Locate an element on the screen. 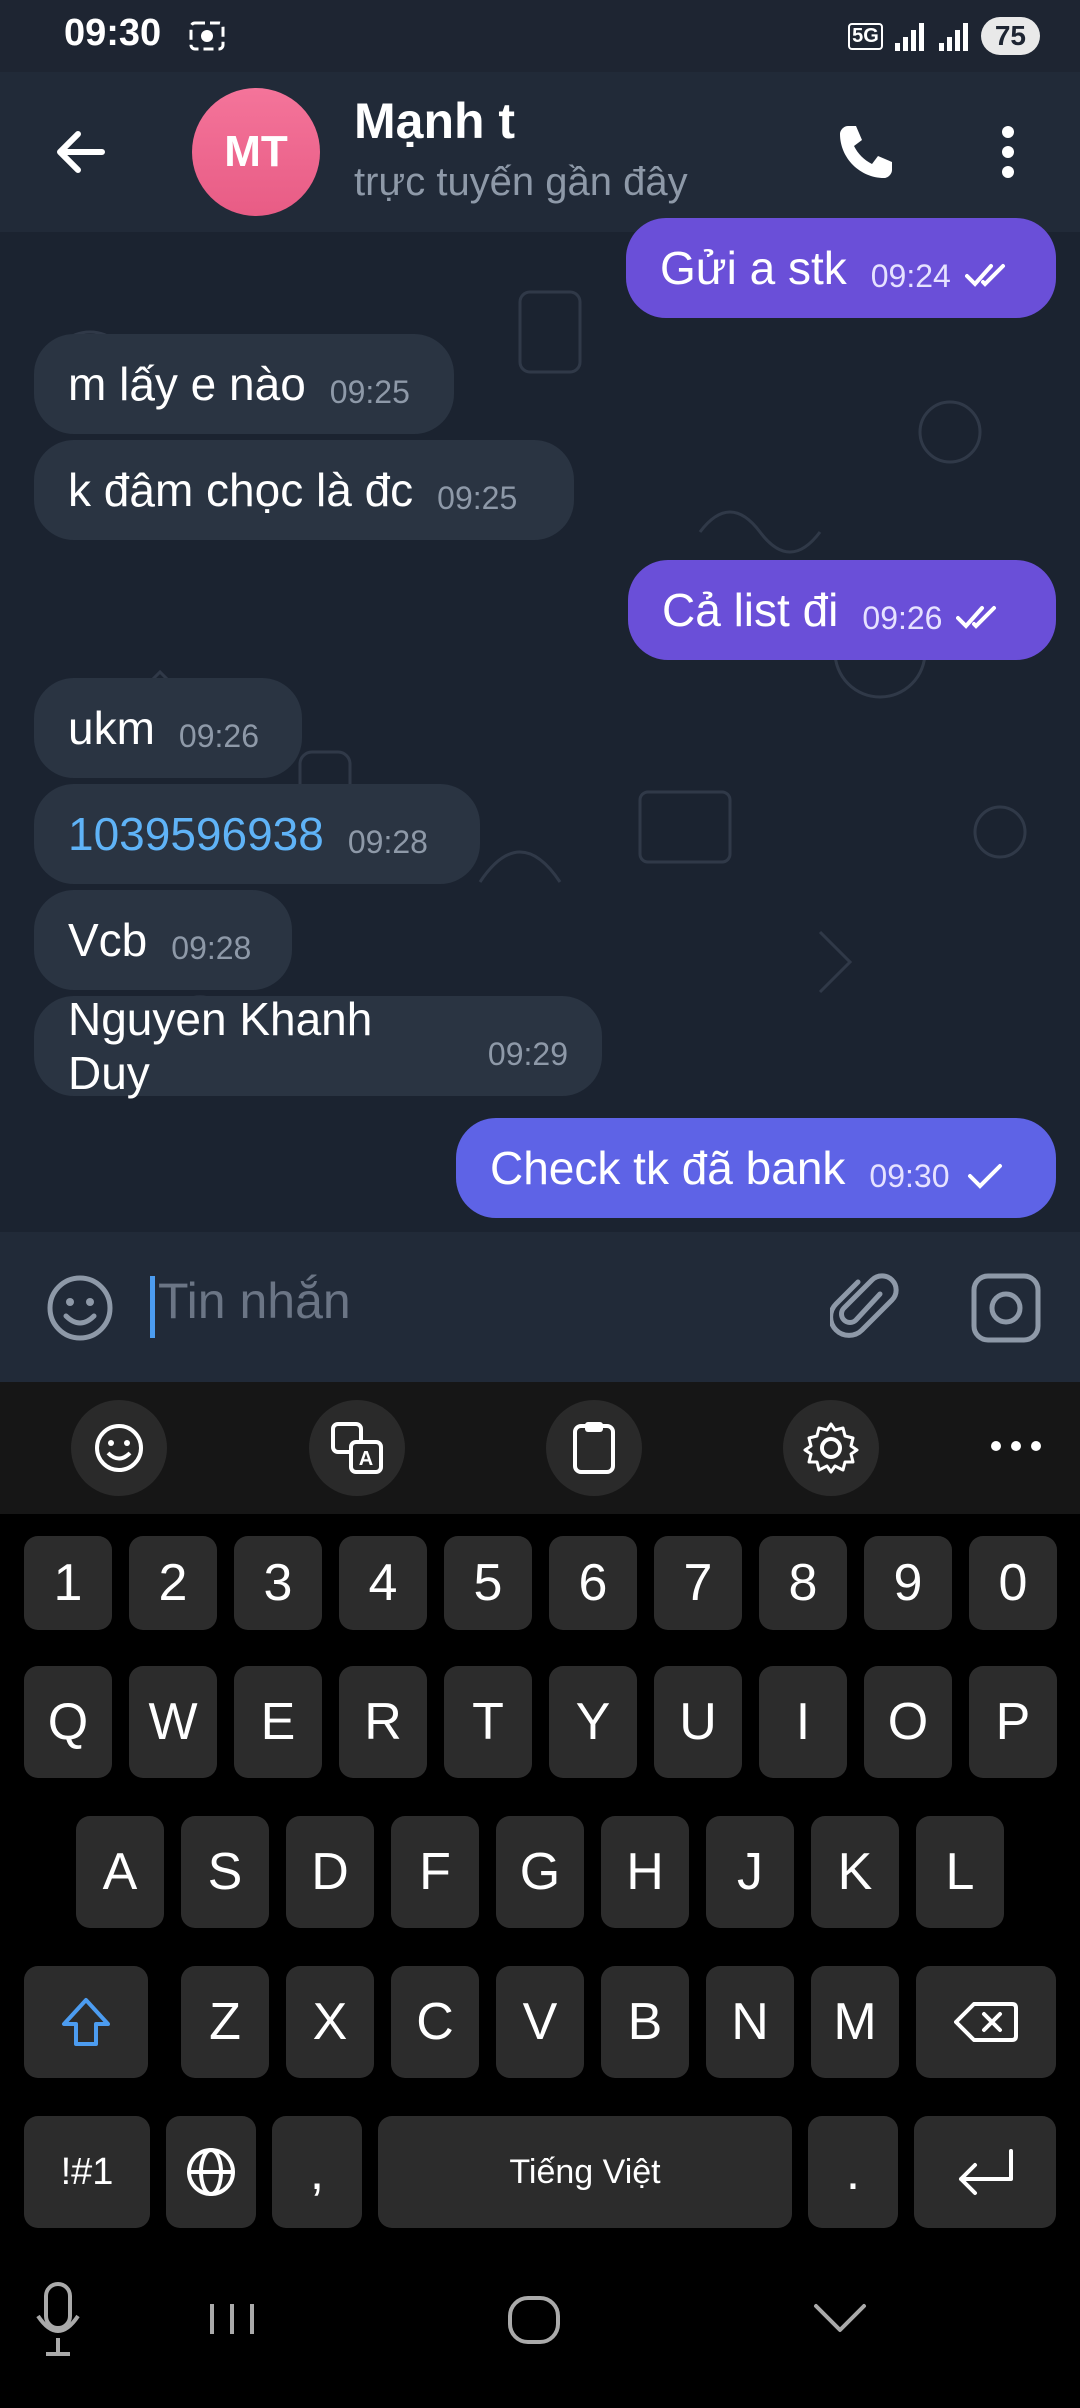  key-1: 1 is located at coordinates (68, 1583).